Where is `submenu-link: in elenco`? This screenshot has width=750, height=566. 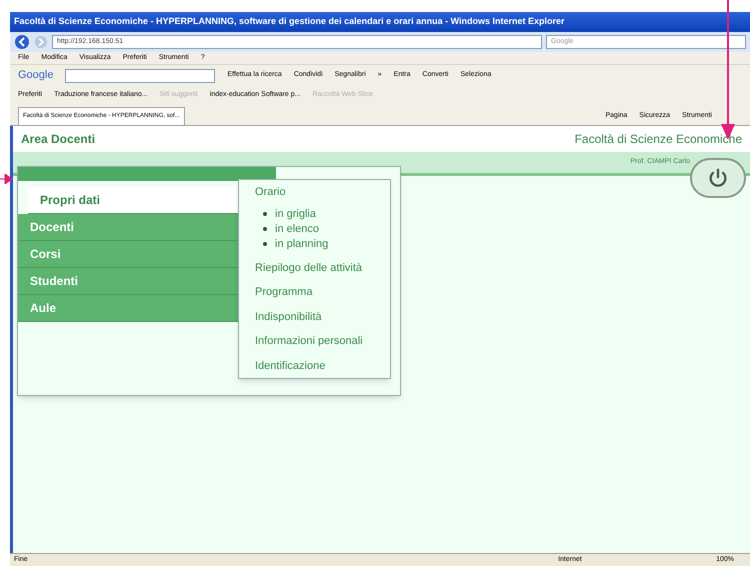
submenu-link: in elenco is located at coordinates (297, 229).